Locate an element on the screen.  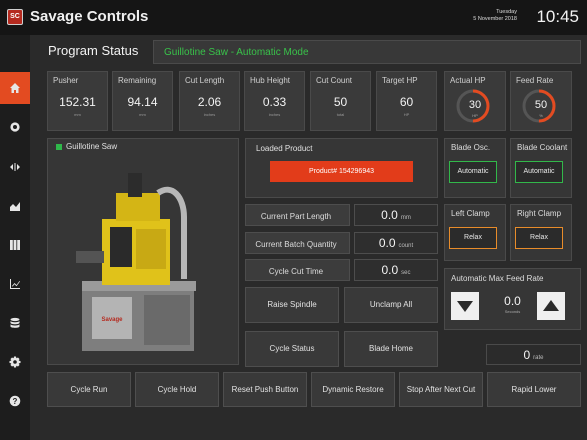
readout-label: Current Part Length is located at coordinates (296, 216).